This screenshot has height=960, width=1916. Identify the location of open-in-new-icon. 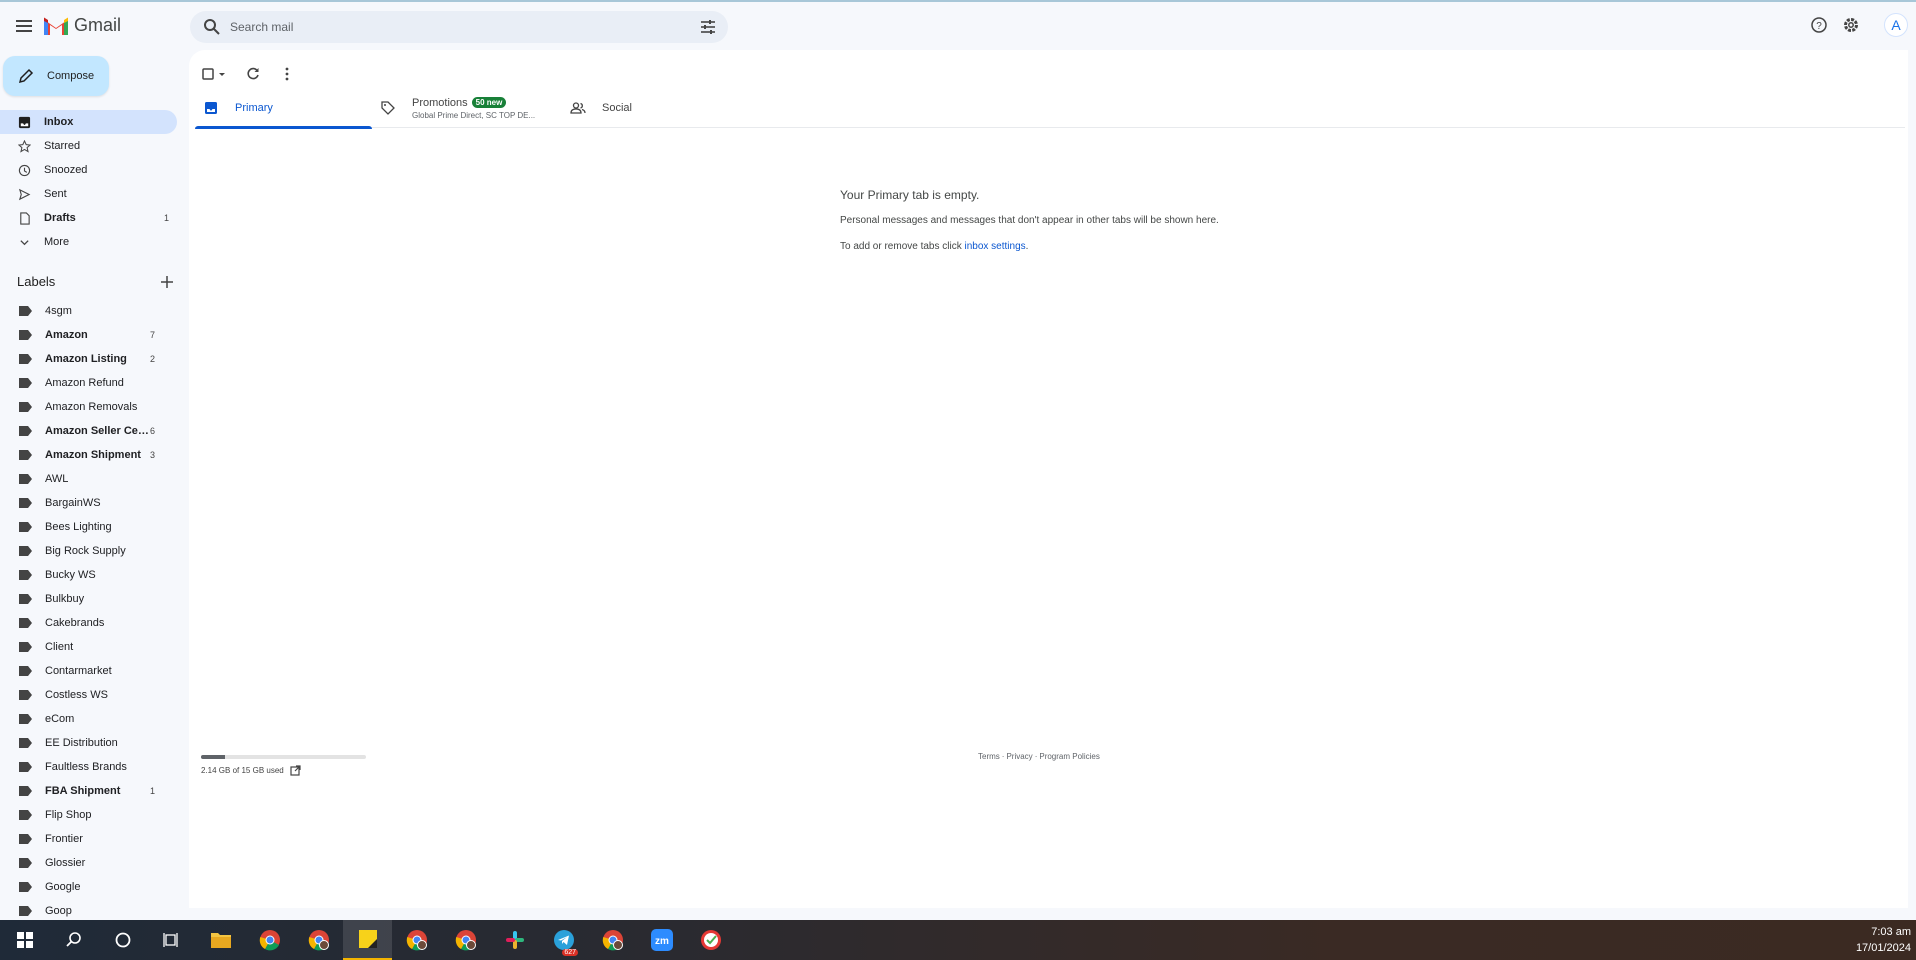
(295, 770).